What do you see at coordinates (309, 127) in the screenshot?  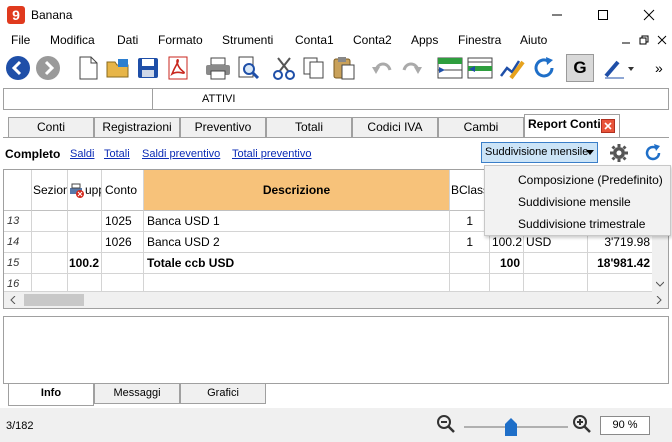 I see `tab-totali: Totali` at bounding box center [309, 127].